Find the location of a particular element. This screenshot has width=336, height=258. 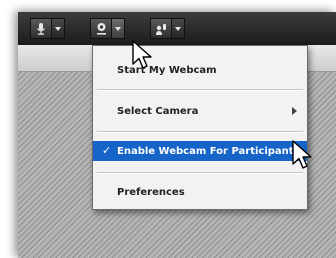

raise-hand-icon is located at coordinates (160, 29).